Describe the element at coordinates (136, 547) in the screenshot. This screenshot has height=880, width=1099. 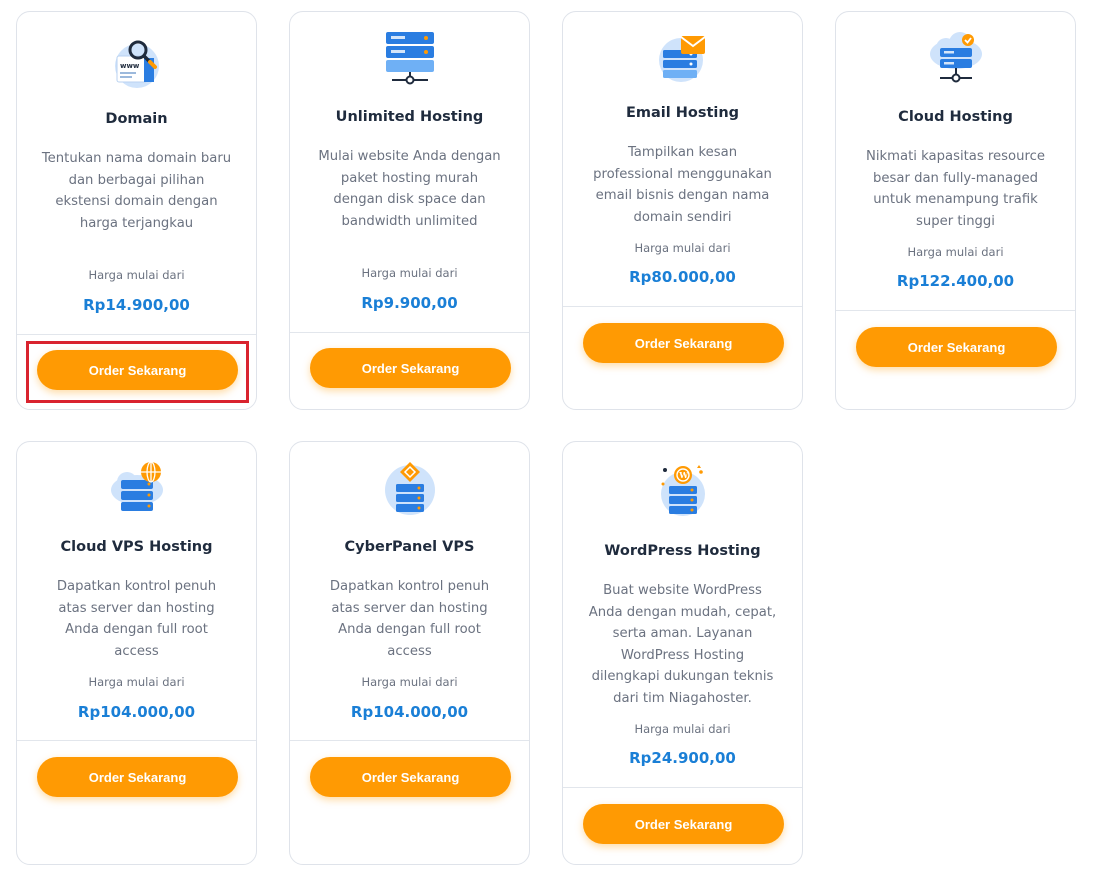
I see `product-title: Cloud VPS Hosting` at that location.